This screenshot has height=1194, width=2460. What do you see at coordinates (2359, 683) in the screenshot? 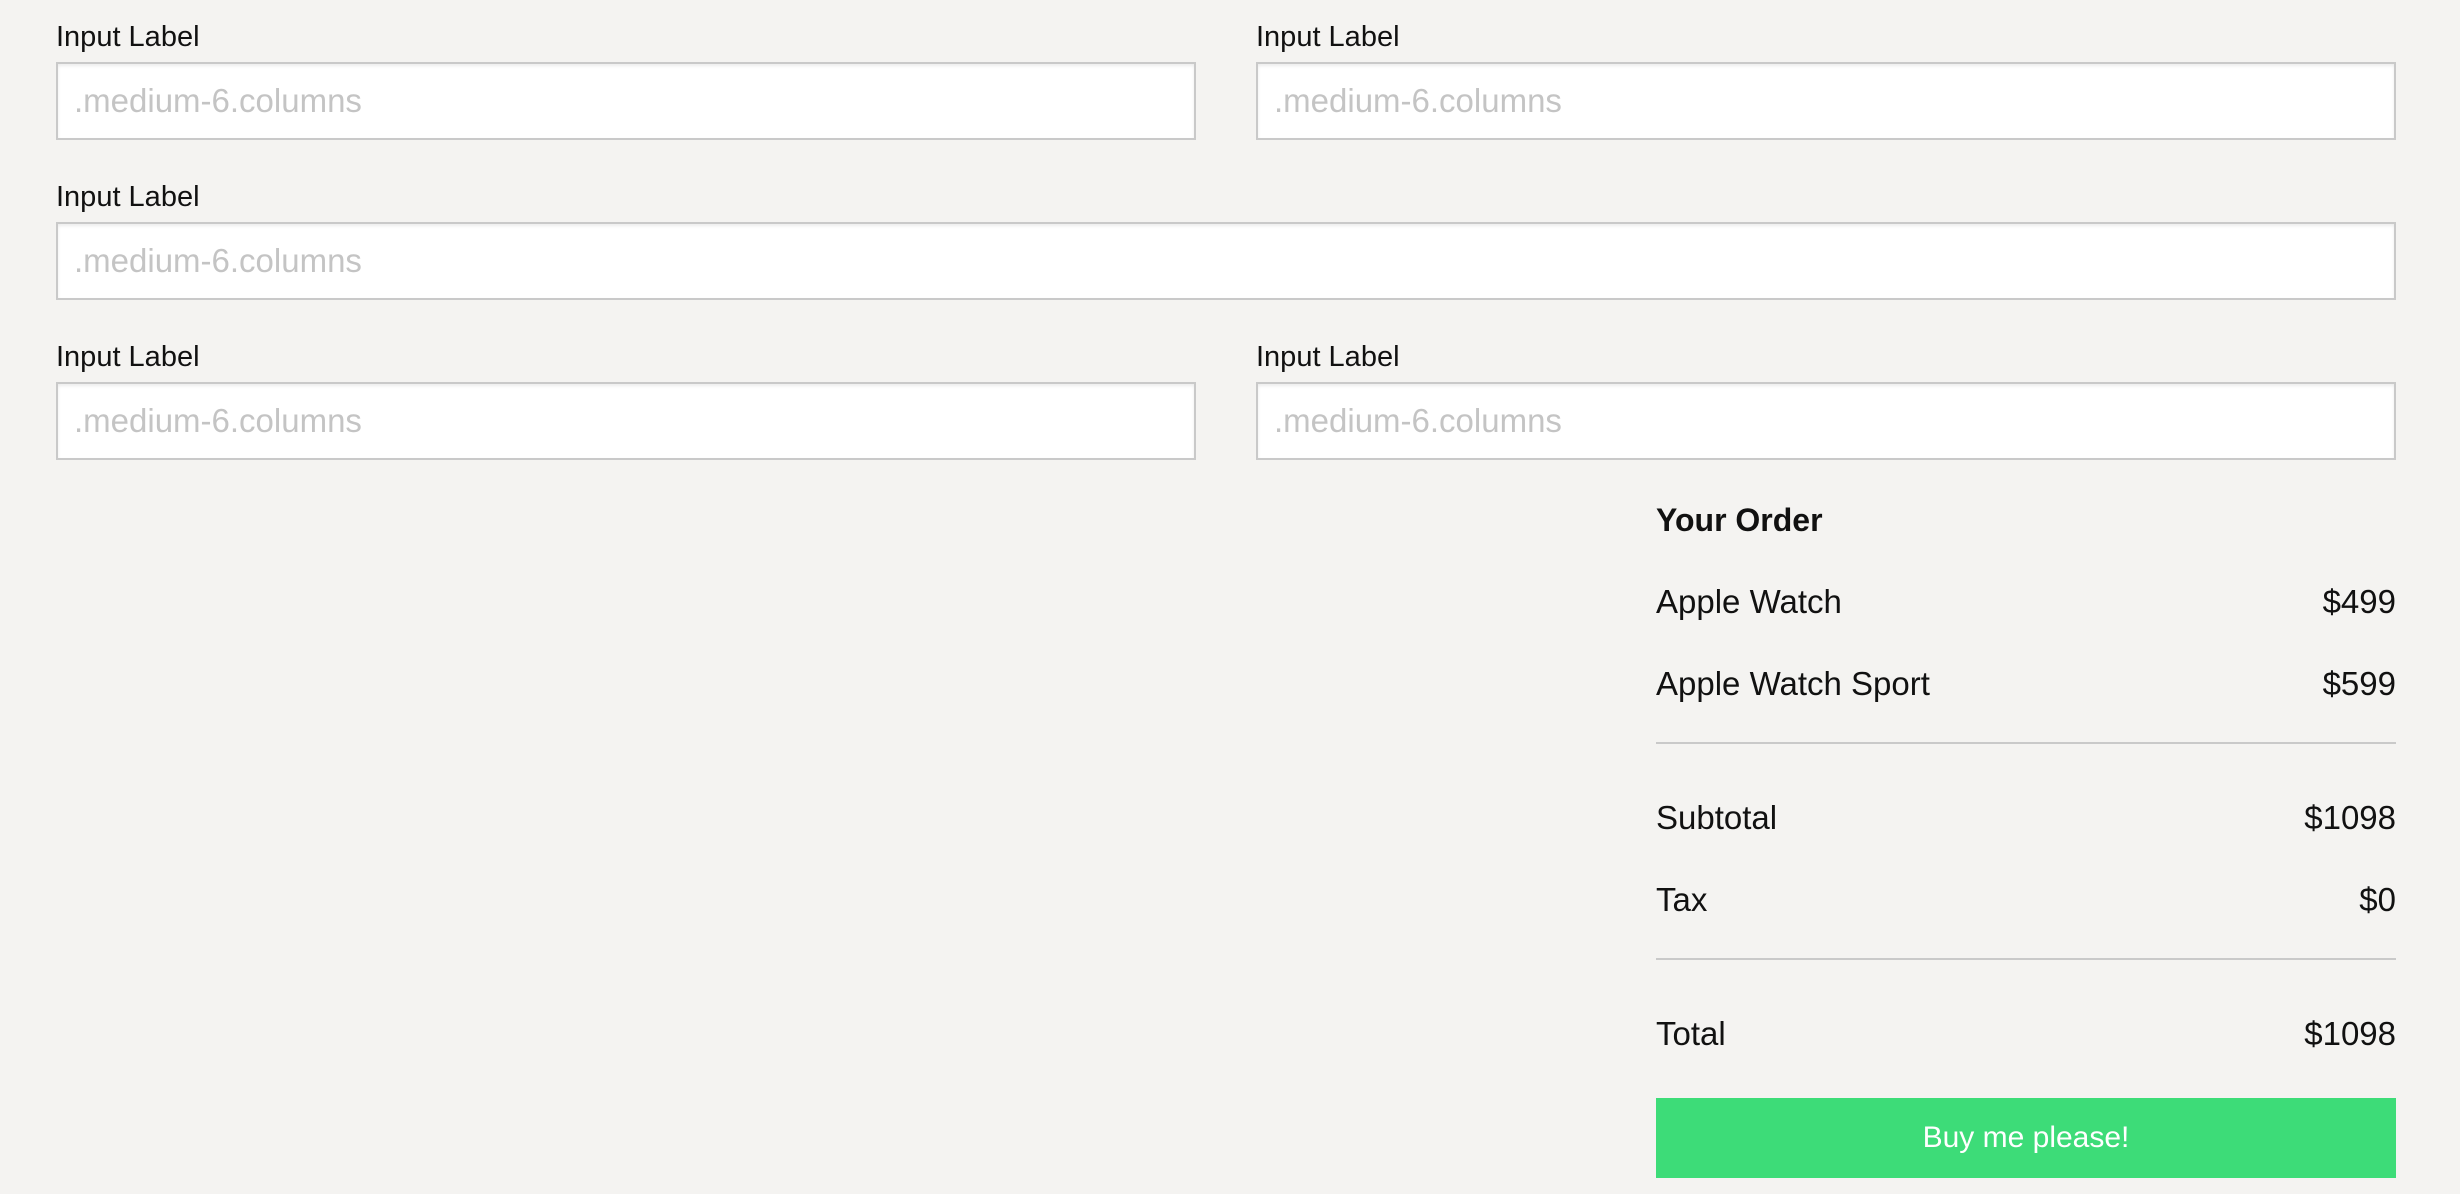
I see `order-item-price: $599` at bounding box center [2359, 683].